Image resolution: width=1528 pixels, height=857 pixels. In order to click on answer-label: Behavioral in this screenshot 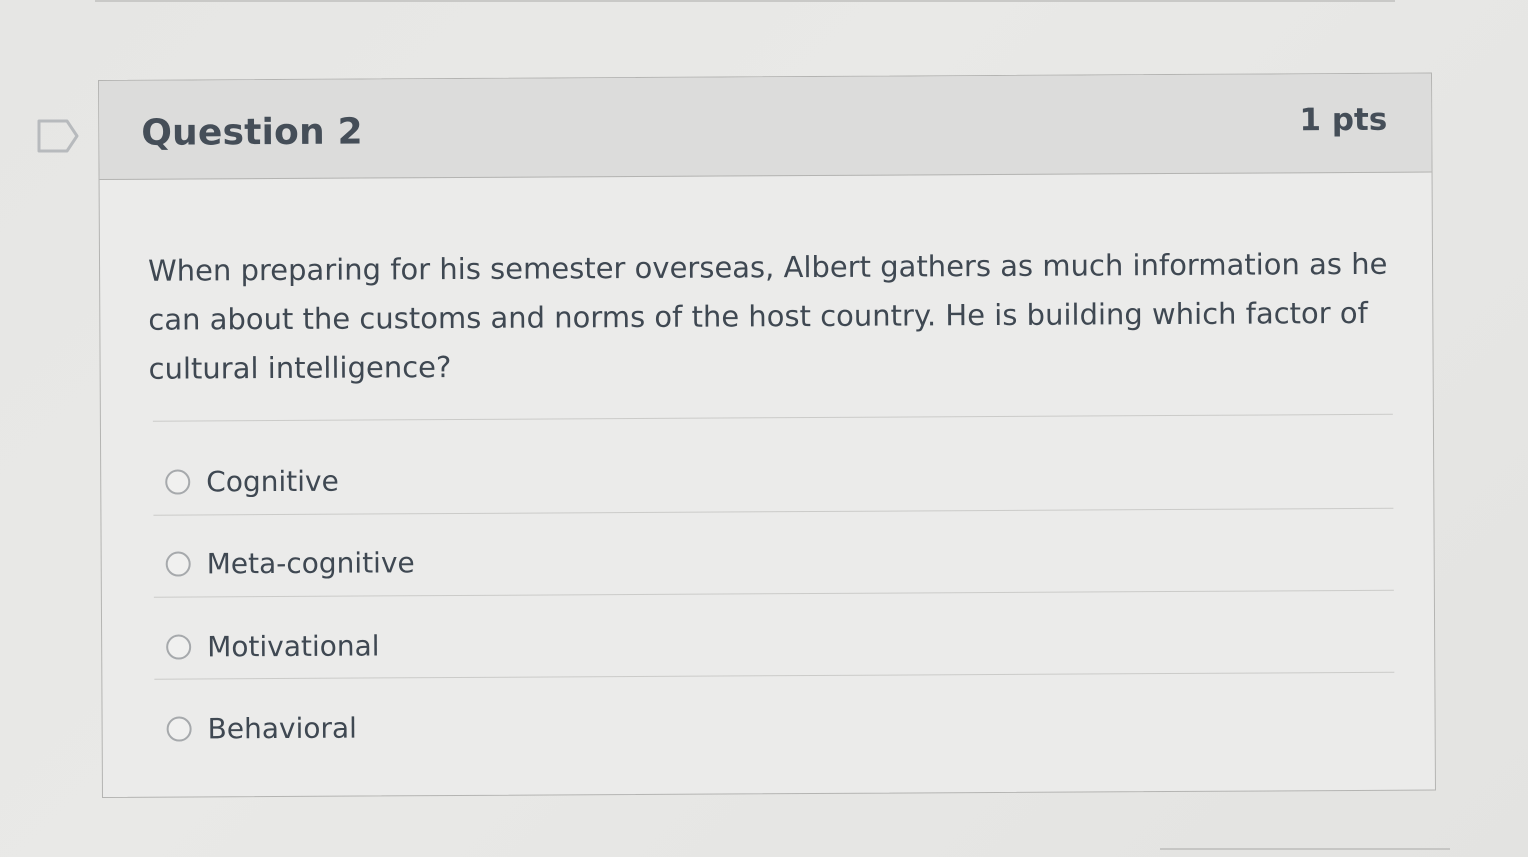, I will do `click(282, 728)`.